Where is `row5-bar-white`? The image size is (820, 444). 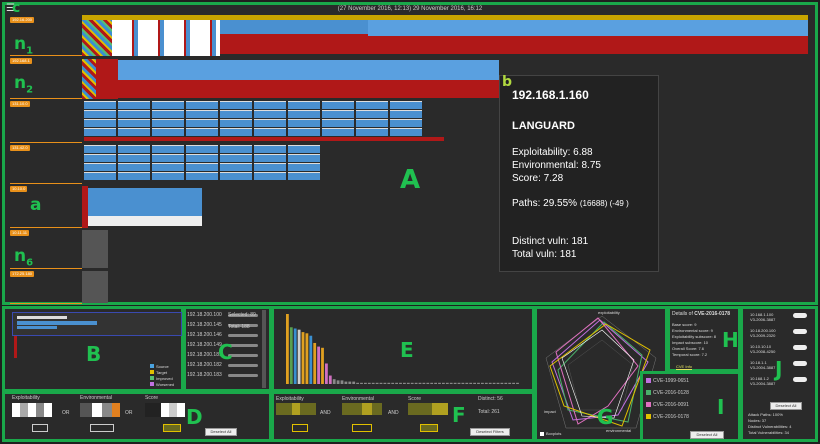
row5-bar-white is located at coordinates (145, 221).